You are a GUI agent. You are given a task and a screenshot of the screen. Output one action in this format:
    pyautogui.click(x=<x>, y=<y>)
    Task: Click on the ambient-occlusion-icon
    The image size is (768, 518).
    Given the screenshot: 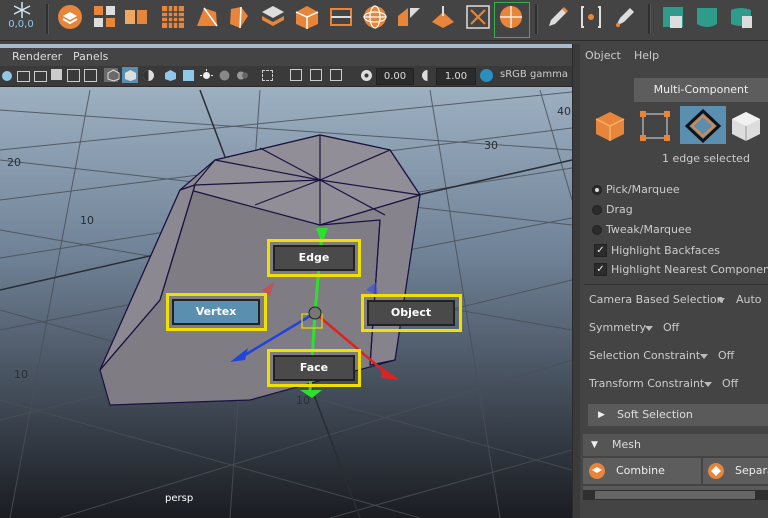 What is the action you would take?
    pyautogui.click(x=242, y=75)
    